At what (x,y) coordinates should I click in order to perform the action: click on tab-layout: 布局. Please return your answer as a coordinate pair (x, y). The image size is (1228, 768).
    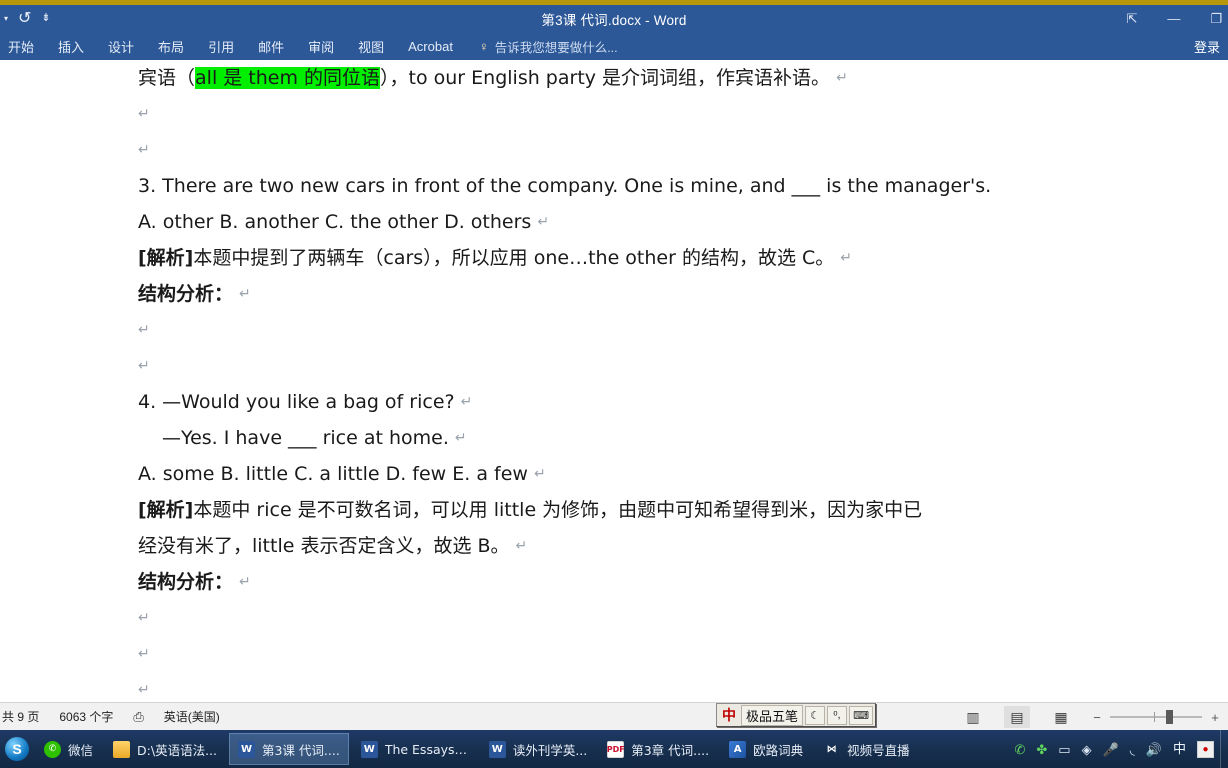
    Looking at the image, I should click on (171, 46).